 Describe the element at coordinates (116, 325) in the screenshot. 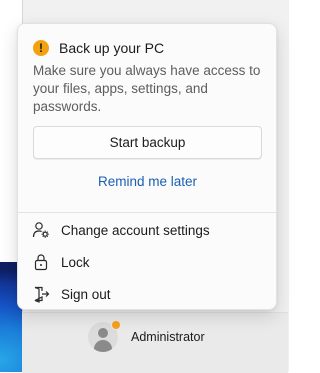

I see `notification-badge` at that location.